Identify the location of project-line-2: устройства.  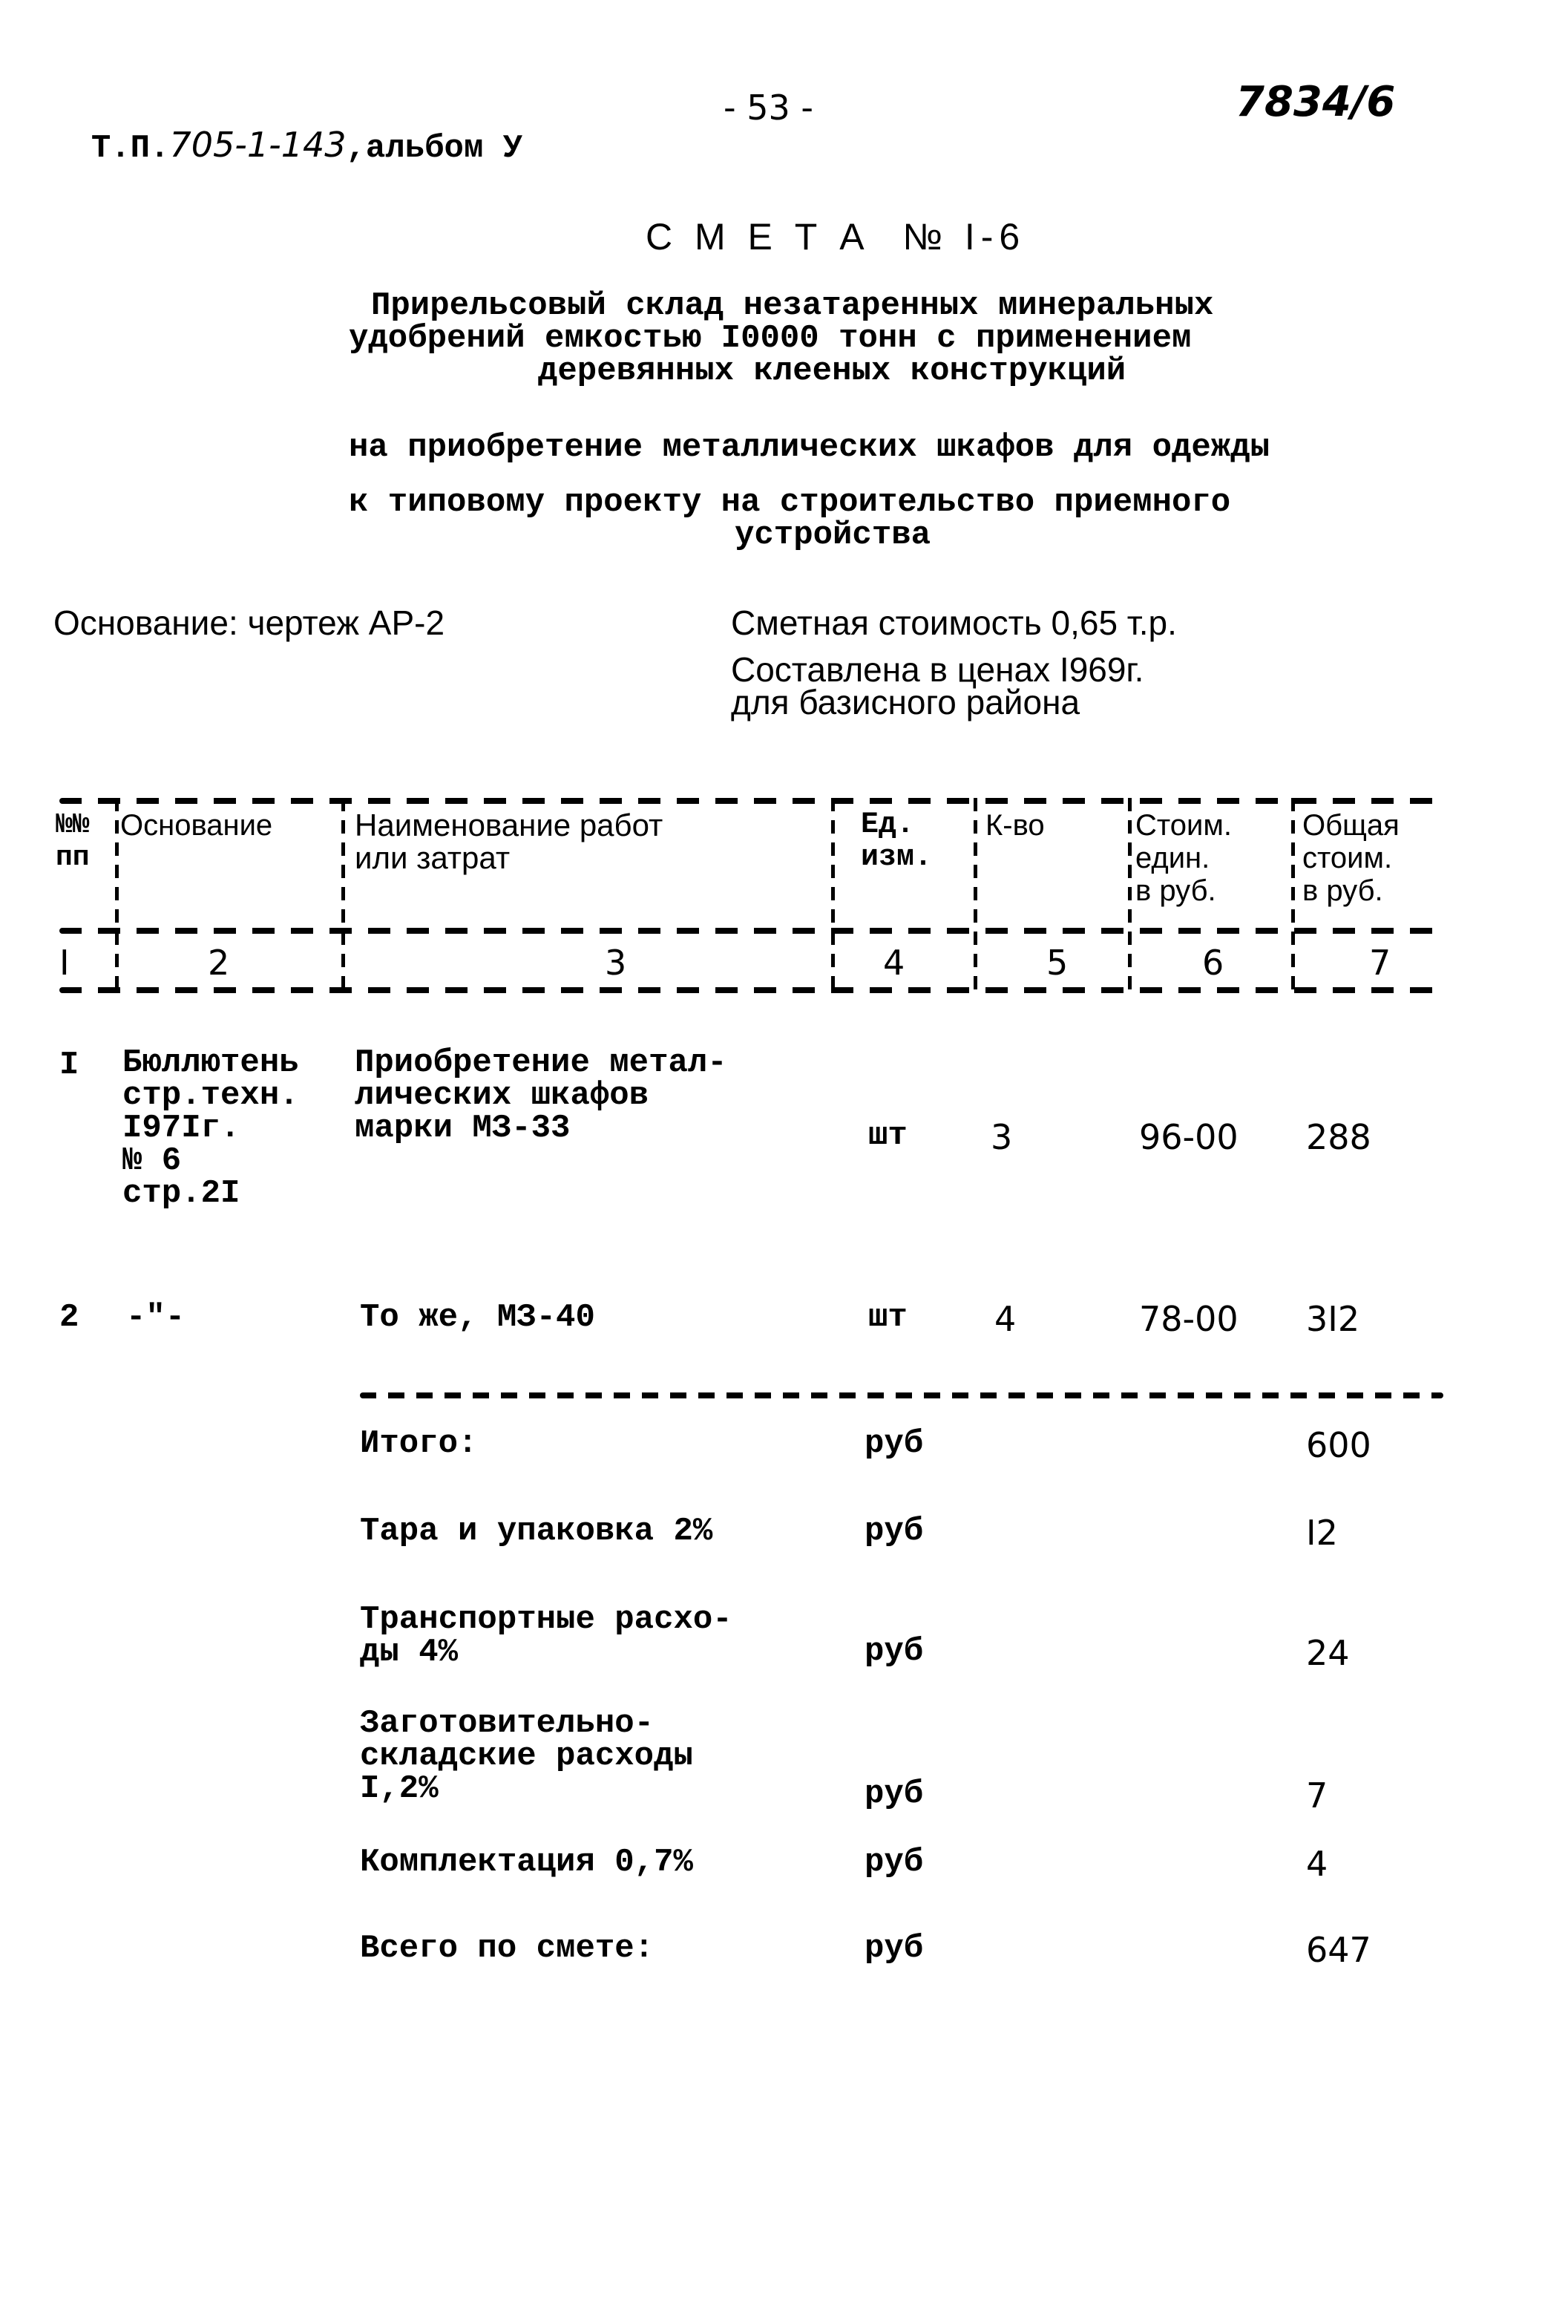
(833, 535).